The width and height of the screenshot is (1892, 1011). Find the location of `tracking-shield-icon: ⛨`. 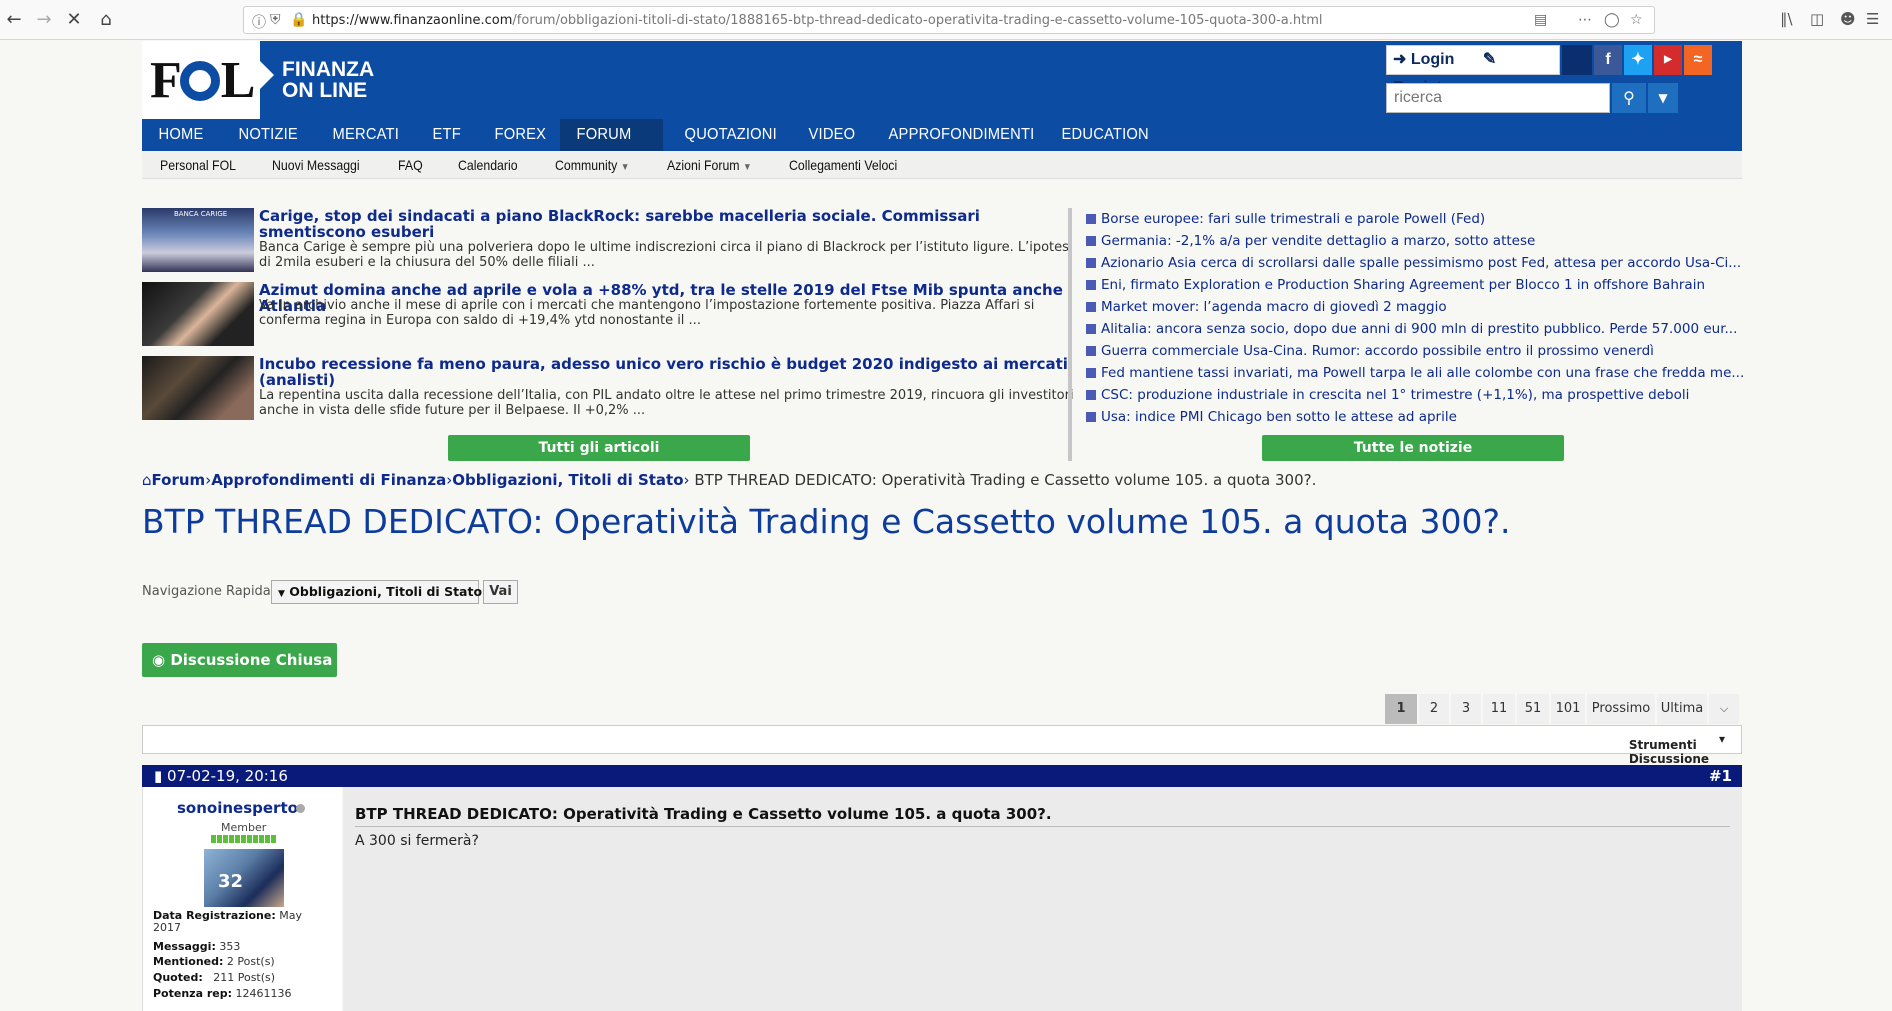

tracking-shield-icon: ⛨ is located at coordinates (275, 20).